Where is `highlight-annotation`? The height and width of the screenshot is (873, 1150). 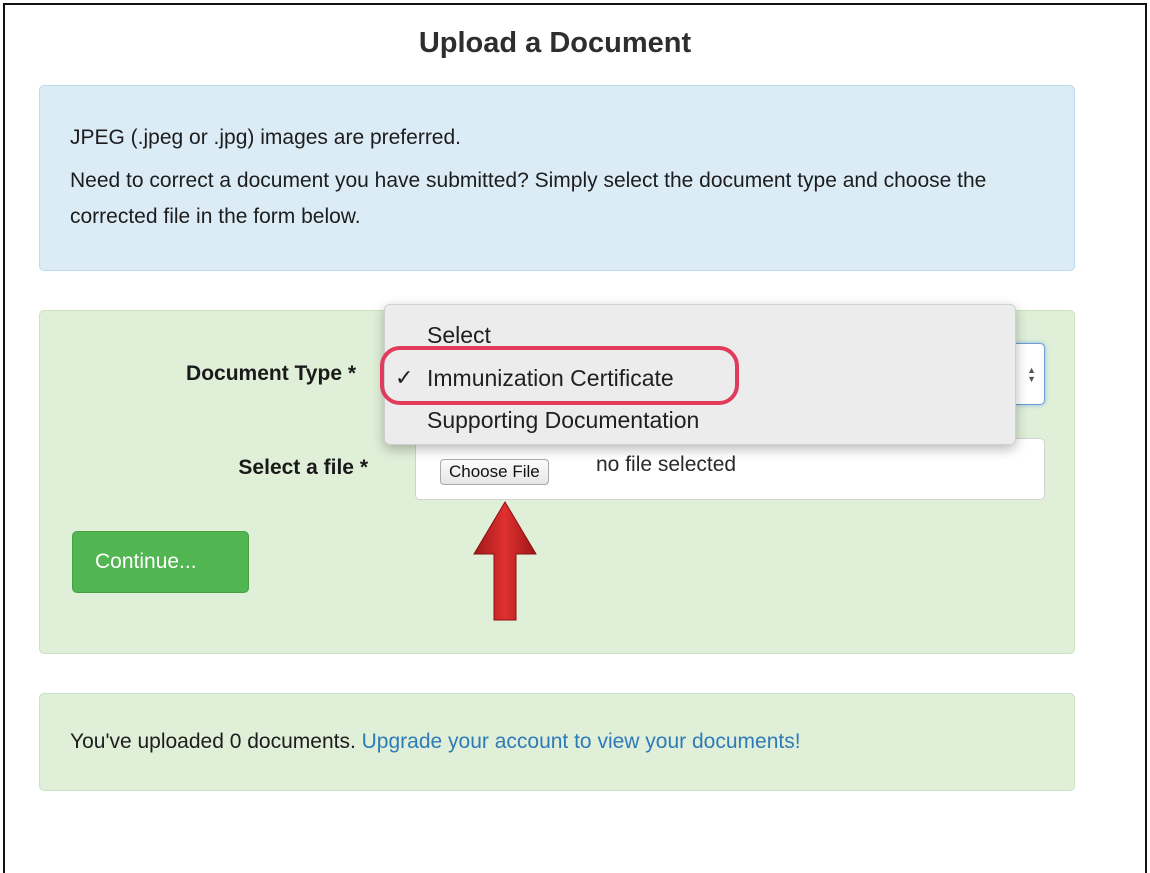 highlight-annotation is located at coordinates (559, 375).